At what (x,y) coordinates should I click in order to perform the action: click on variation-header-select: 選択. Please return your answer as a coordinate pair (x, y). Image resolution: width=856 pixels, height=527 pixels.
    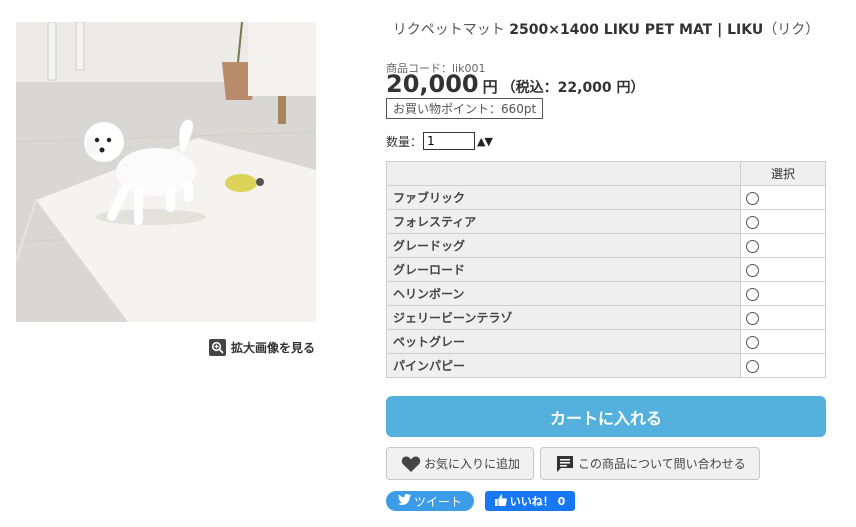
    Looking at the image, I should click on (783, 173).